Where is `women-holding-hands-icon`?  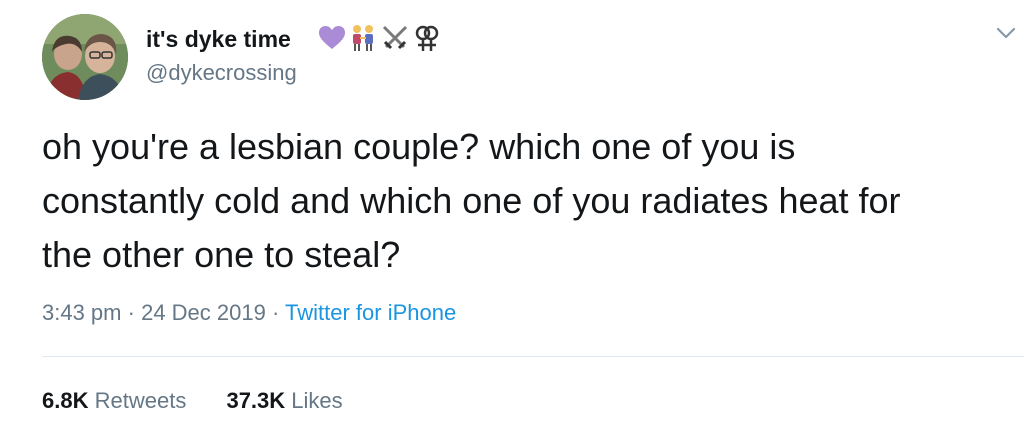
women-holding-hands-icon is located at coordinates (363, 38).